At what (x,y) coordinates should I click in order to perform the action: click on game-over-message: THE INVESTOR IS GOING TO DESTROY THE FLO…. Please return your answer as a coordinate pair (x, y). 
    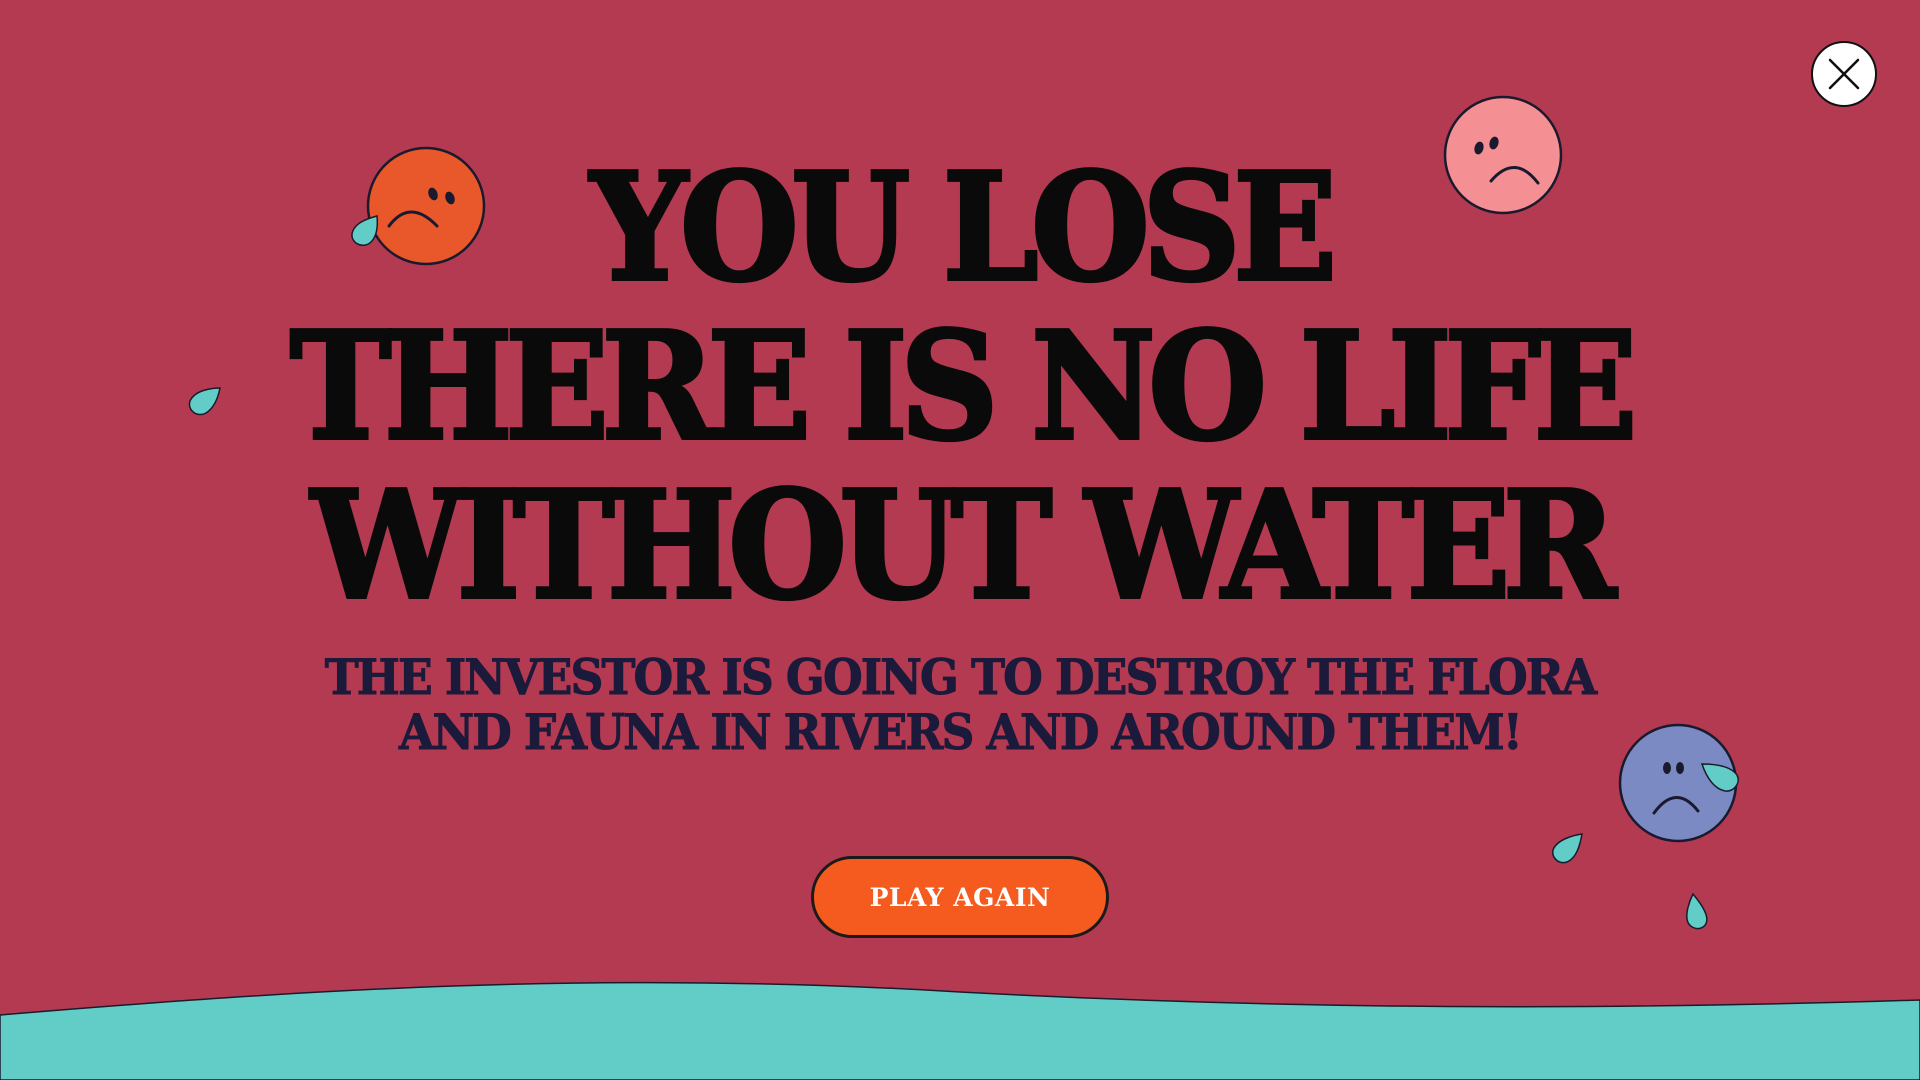
    Looking at the image, I should click on (960, 704).